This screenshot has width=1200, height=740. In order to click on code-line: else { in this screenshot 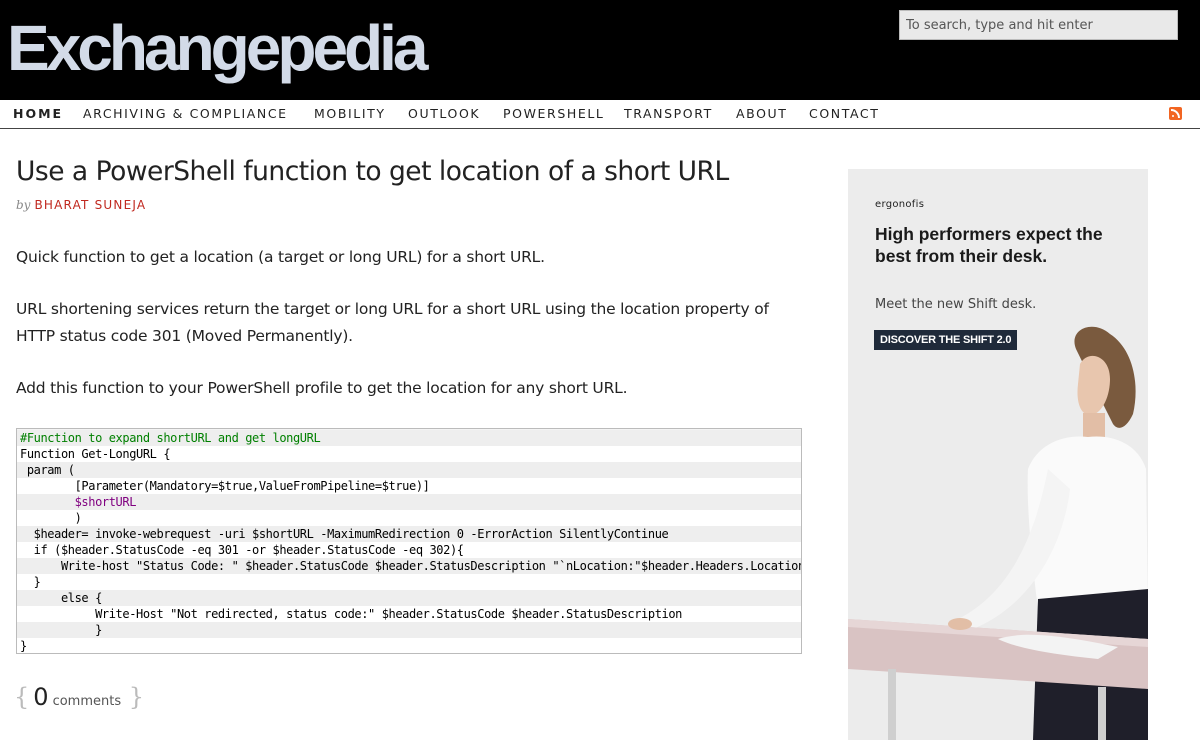, I will do `click(409, 598)`.